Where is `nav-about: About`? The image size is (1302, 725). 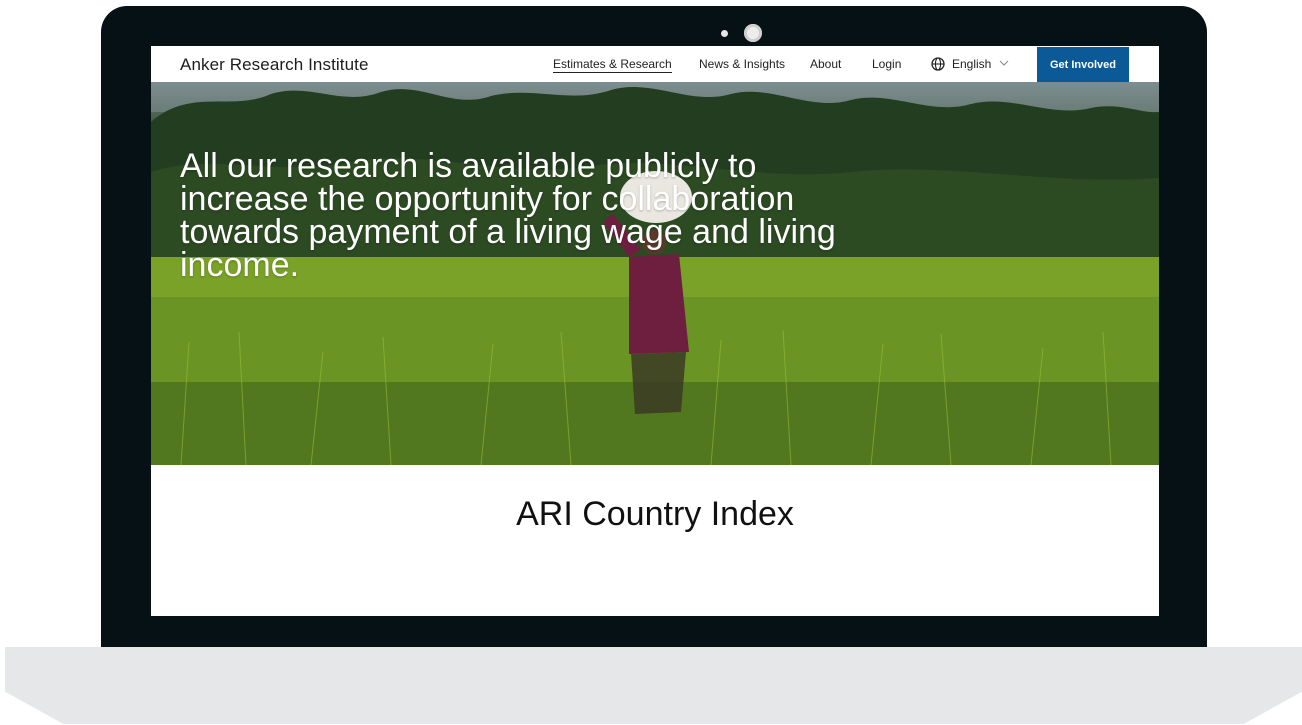 nav-about: About is located at coordinates (825, 64).